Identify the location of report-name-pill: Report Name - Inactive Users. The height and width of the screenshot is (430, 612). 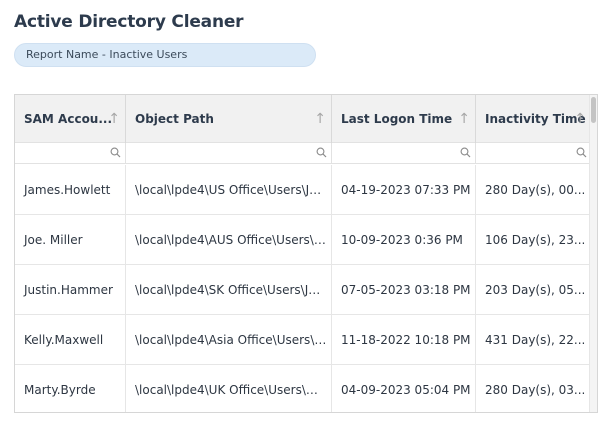
(165, 55).